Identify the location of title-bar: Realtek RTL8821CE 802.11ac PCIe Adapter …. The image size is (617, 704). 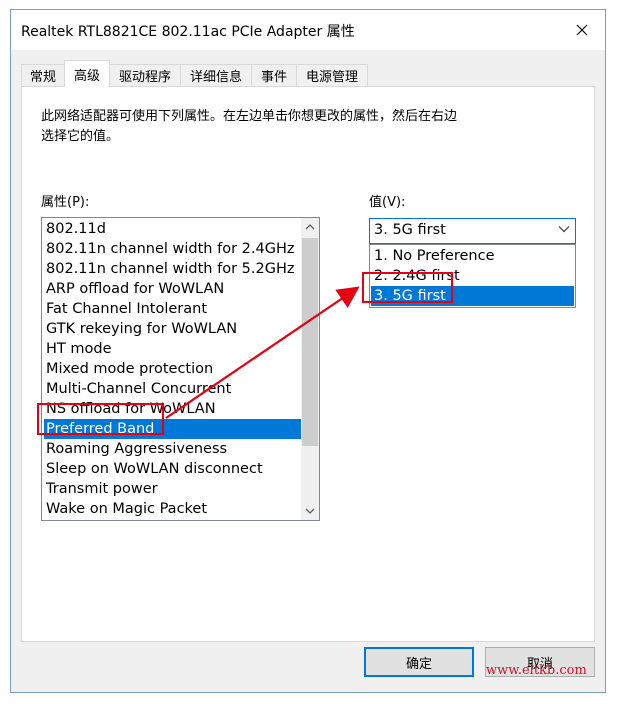
(308, 30).